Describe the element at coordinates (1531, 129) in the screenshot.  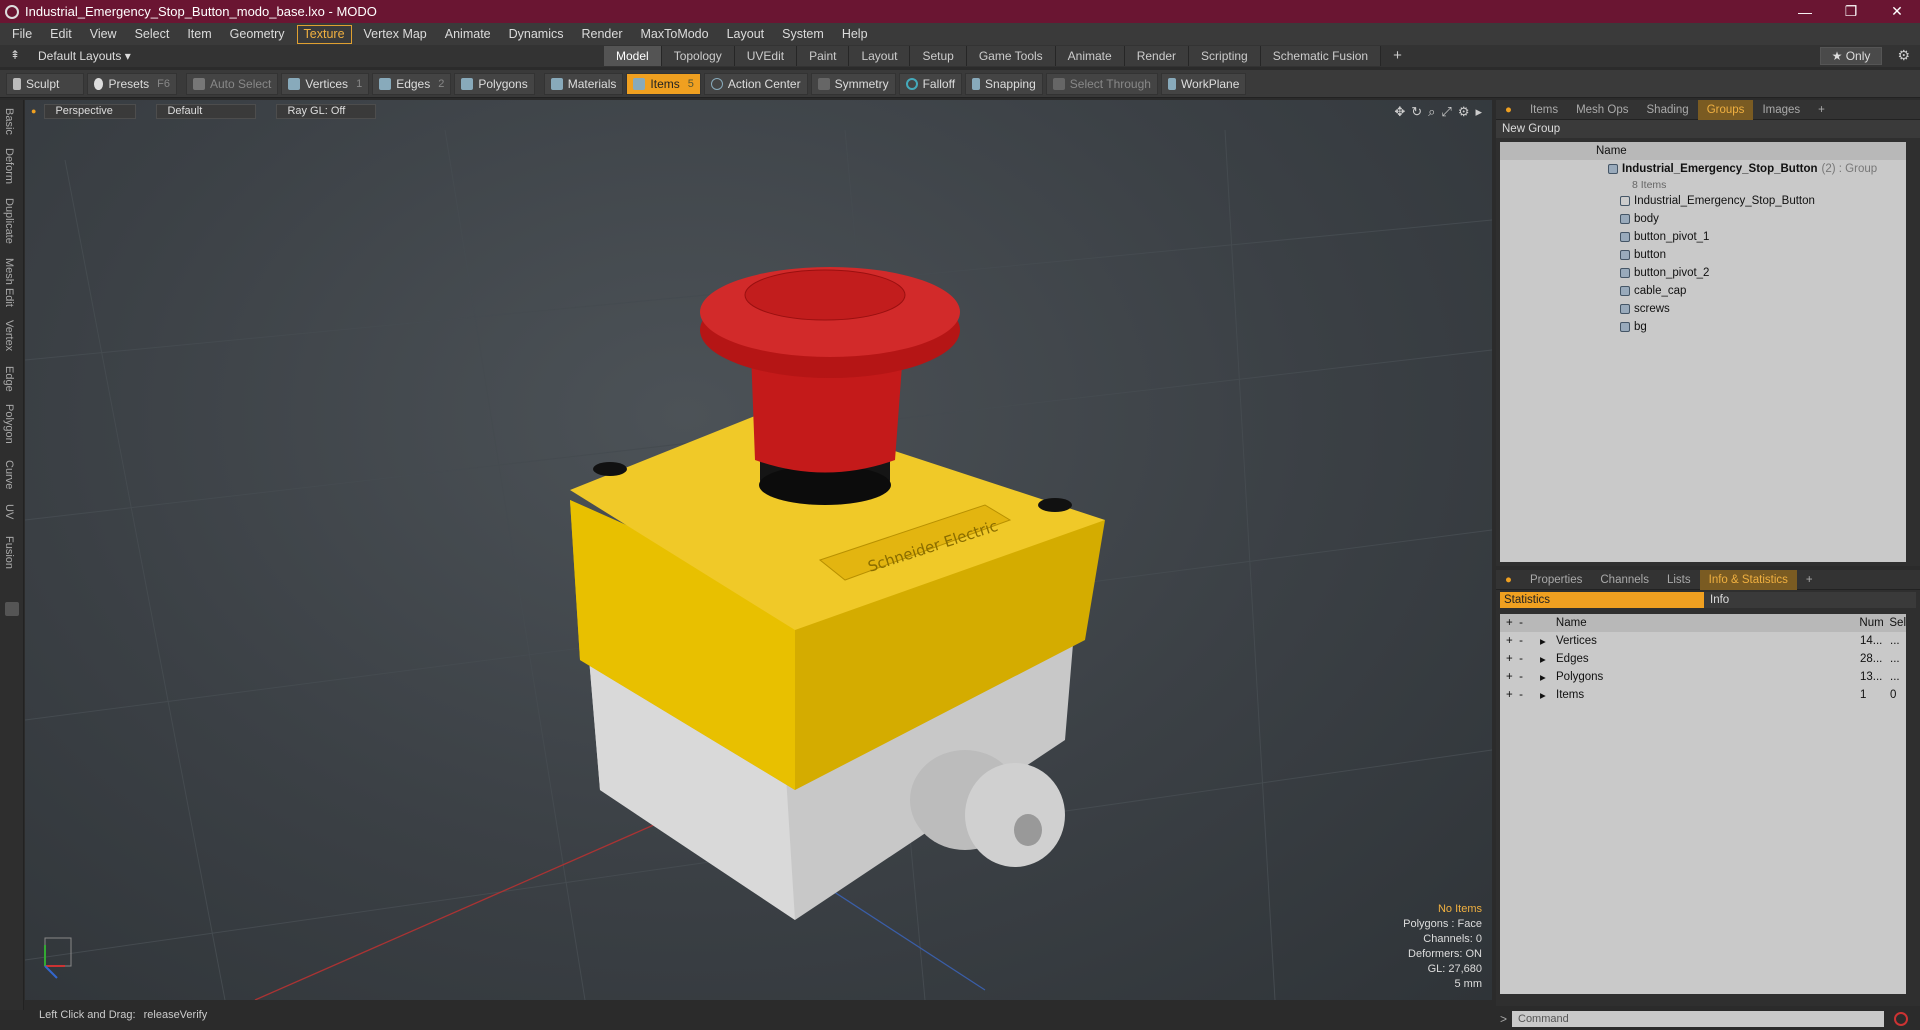
I see `new-group-button: New Group` at that location.